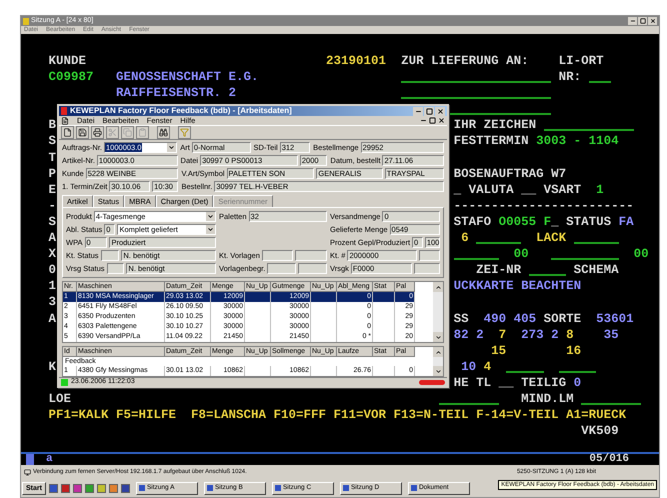 This screenshot has height=498, width=667. I want to click on window-title: KEWEPLAN Factory Floor Feedback (bdb) - [Arbeitsdaten], so click(181, 111).